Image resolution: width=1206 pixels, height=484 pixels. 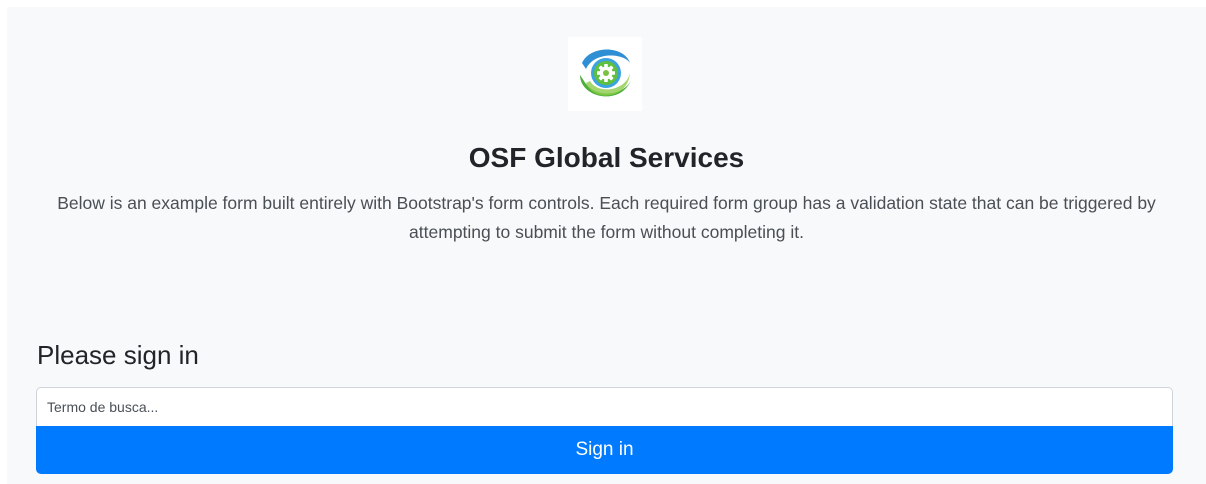 What do you see at coordinates (606, 157) in the screenshot?
I see `page-title: OSF Global Services` at bounding box center [606, 157].